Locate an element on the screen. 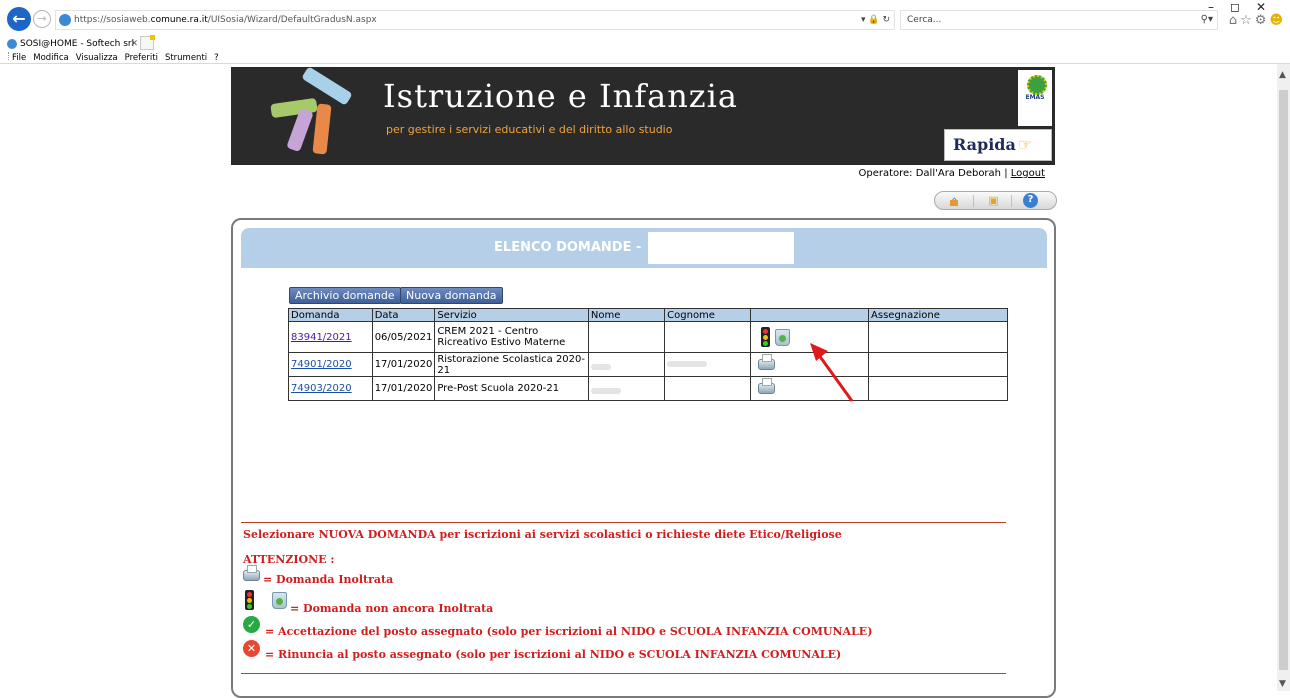 This screenshot has width=1290, height=698. smiley-icon: ☻ is located at coordinates (1277, 20).